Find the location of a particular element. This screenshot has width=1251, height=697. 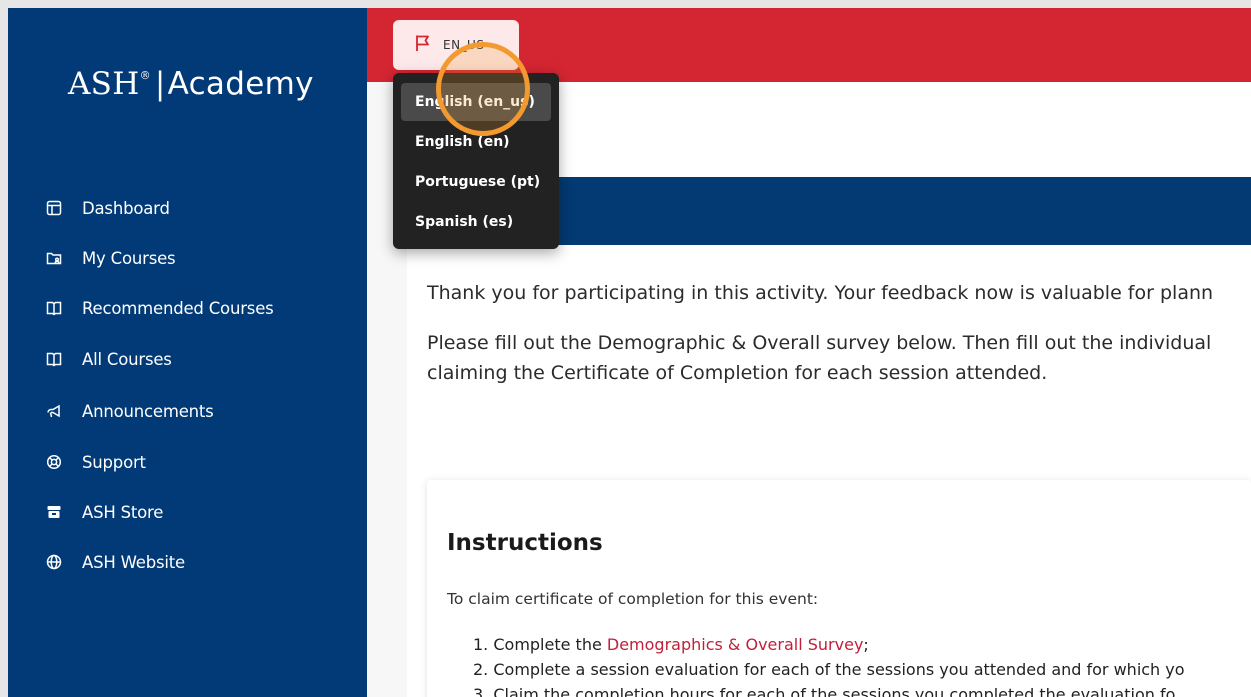

language-option-en-us: English (en_us) is located at coordinates (476, 102).